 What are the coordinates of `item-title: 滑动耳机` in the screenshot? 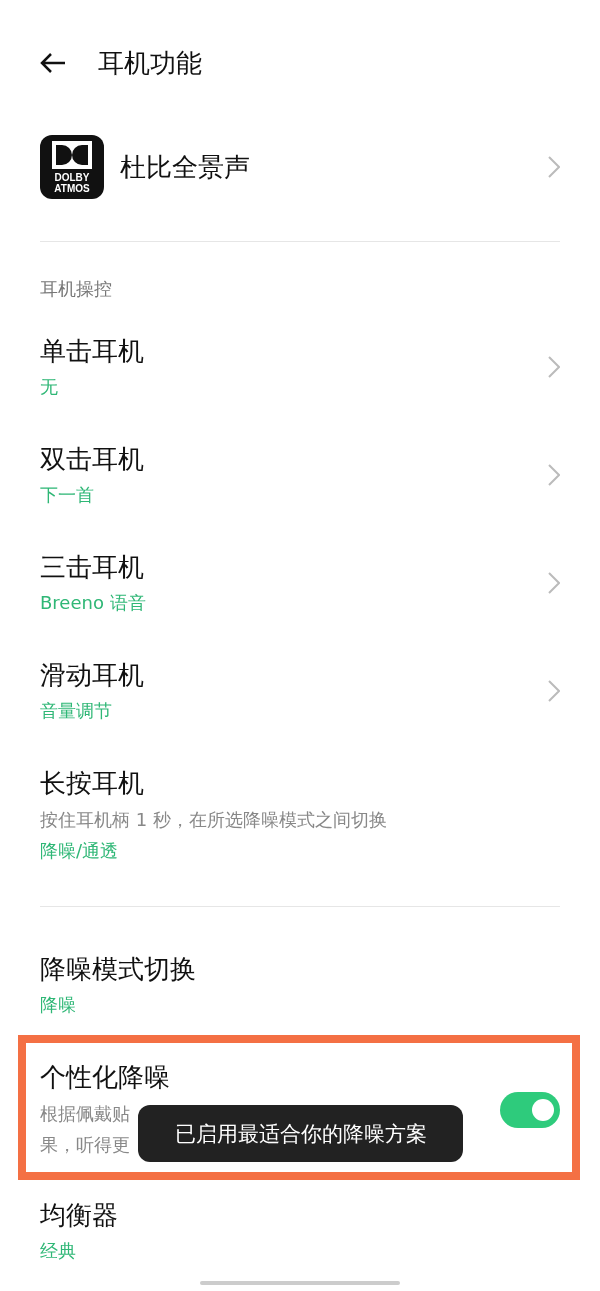 It's located at (92, 675).